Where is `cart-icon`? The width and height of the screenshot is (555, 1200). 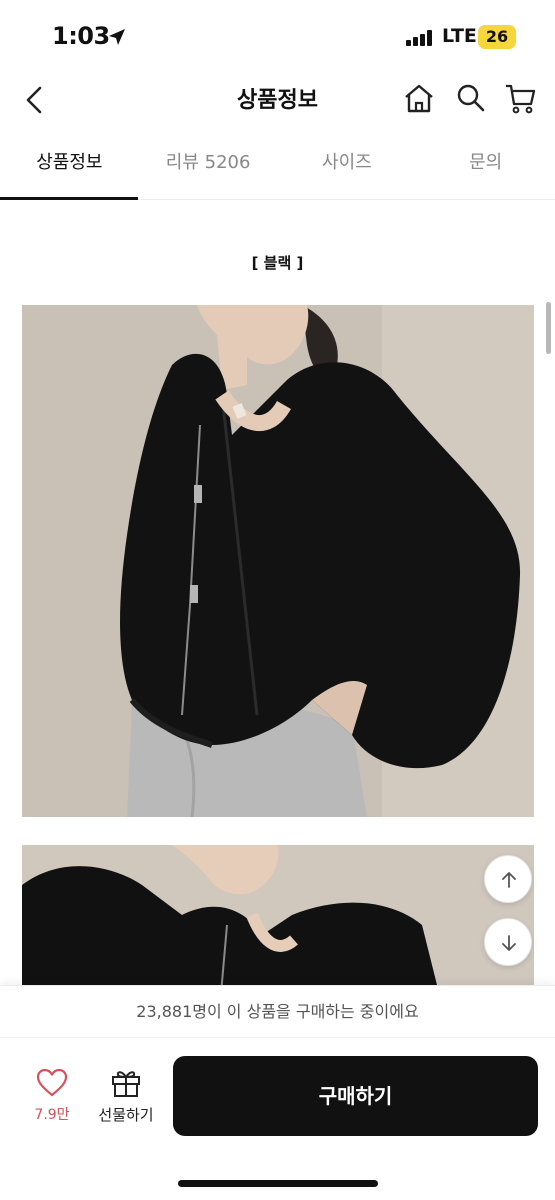 cart-icon is located at coordinates (521, 98).